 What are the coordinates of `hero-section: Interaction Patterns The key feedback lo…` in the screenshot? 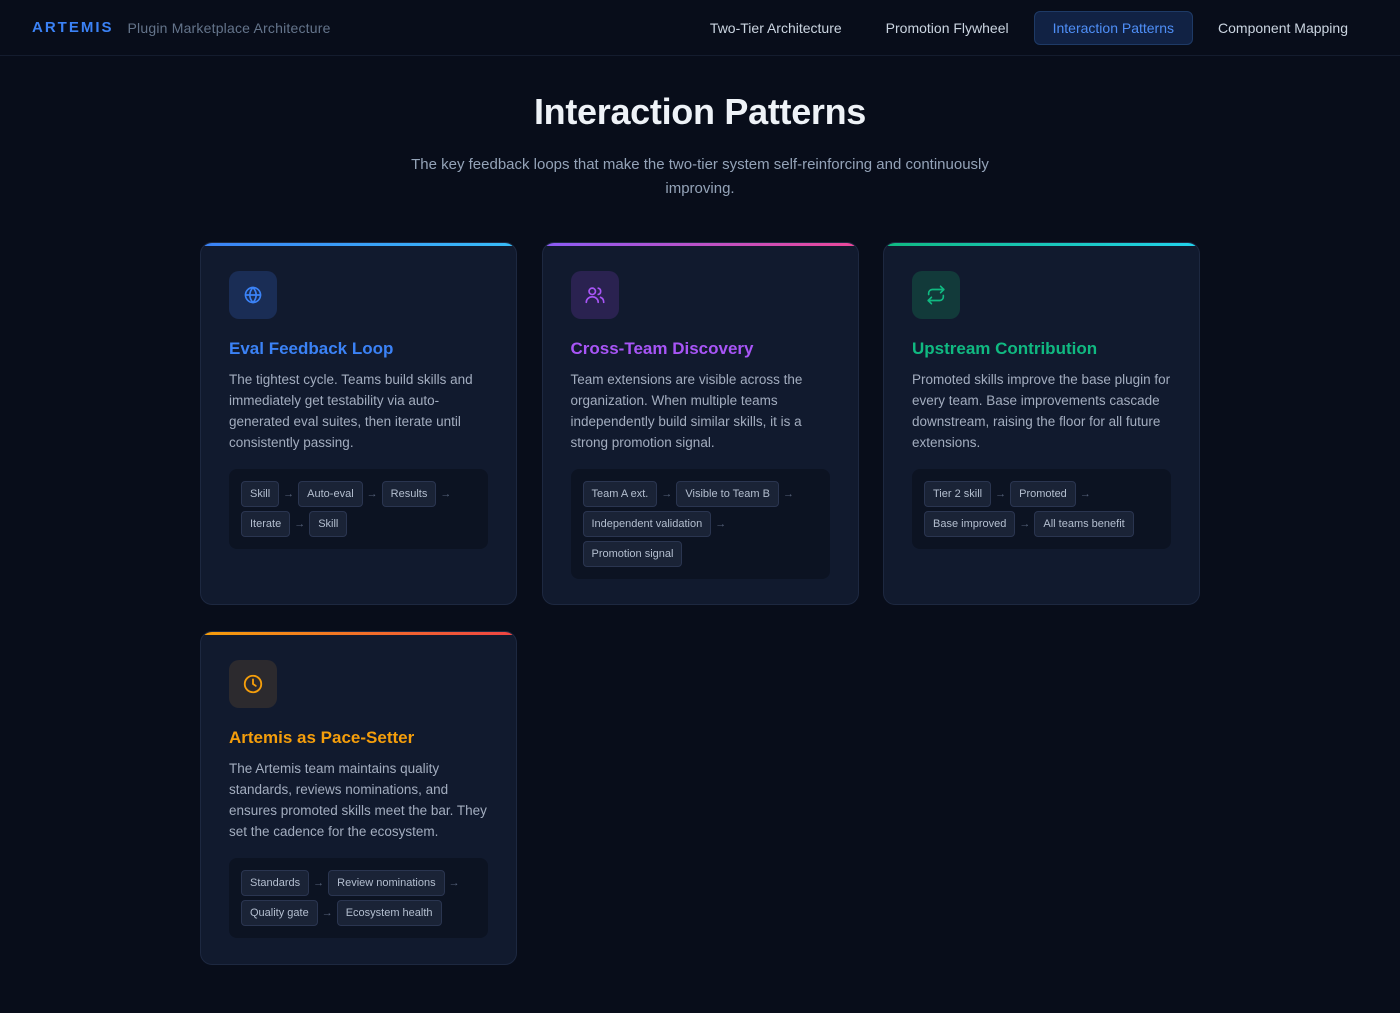 It's located at (700, 128).